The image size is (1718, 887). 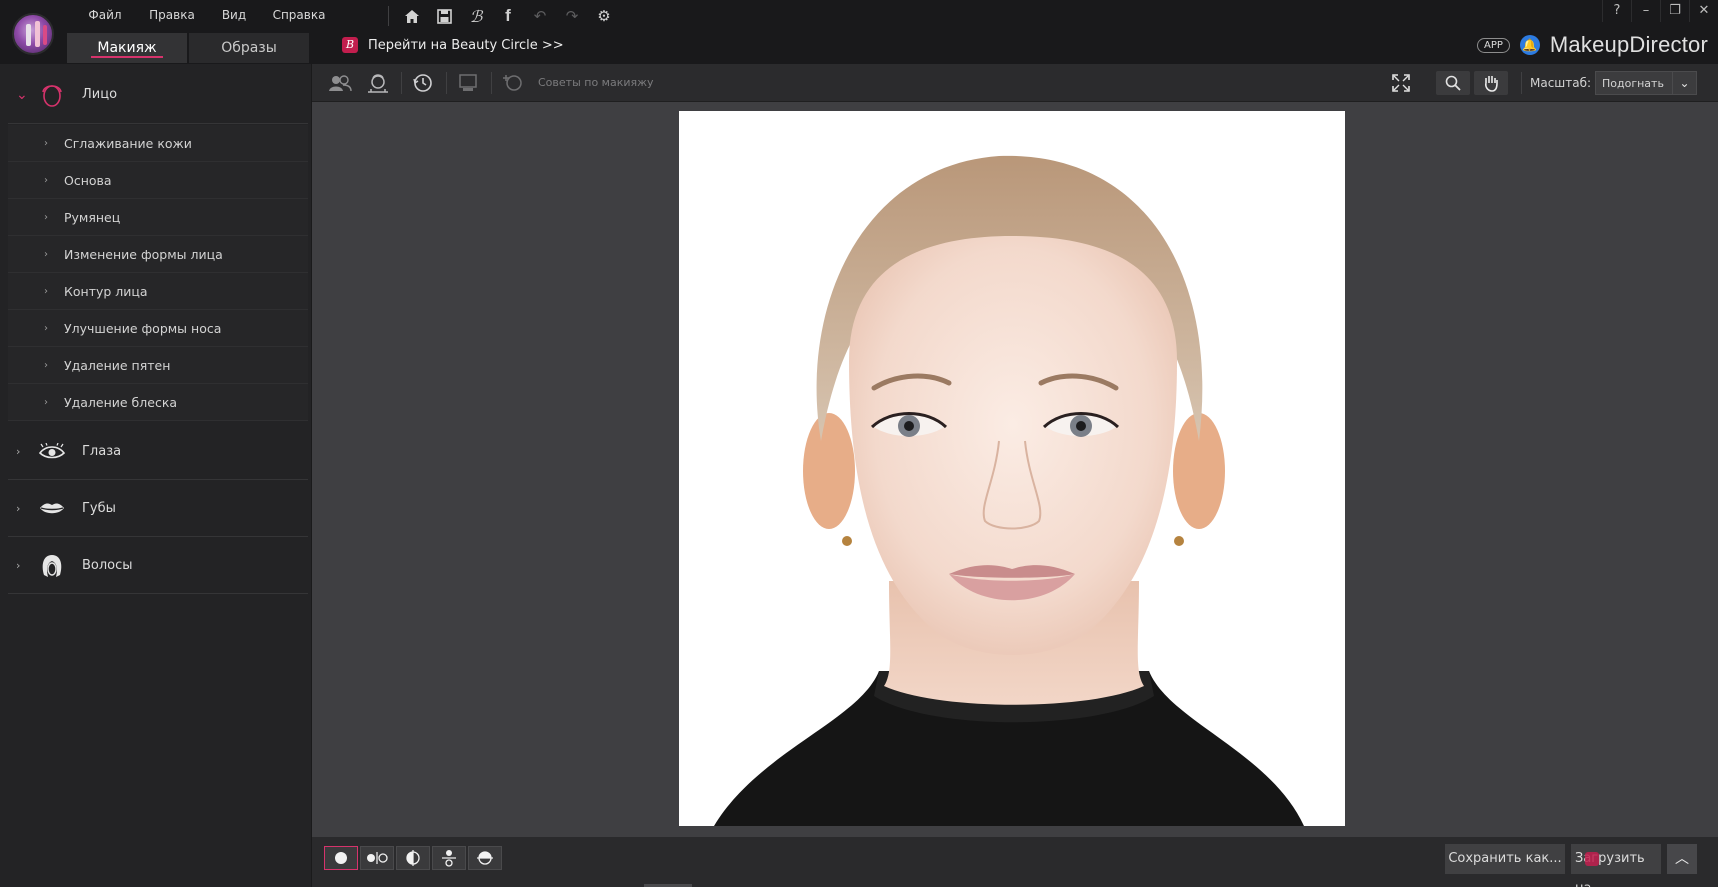 What do you see at coordinates (106, 291) in the screenshot?
I see `sidebar-item-label: Контур лица` at bounding box center [106, 291].